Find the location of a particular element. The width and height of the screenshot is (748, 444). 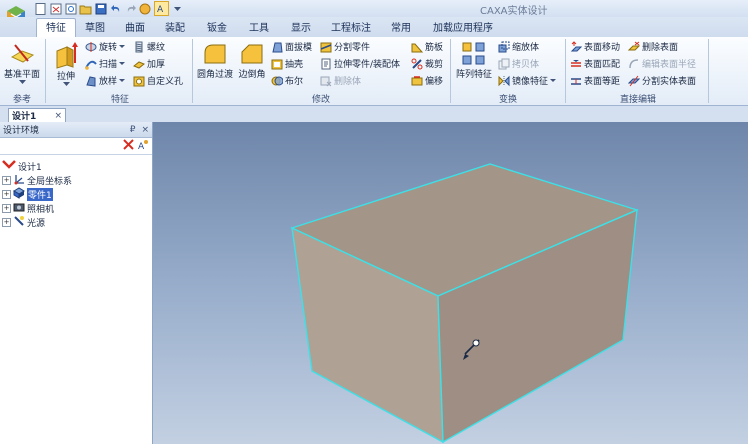

edit-radius-icon is located at coordinates (634, 63).